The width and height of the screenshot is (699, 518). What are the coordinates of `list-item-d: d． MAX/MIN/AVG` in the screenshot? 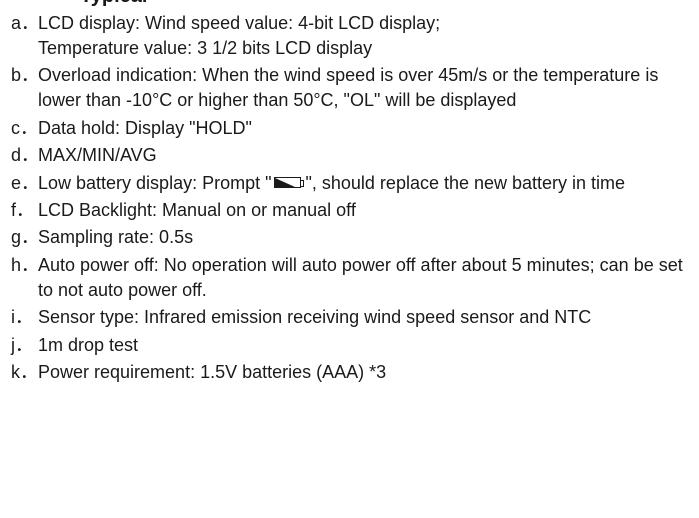 It's located at (349, 155).